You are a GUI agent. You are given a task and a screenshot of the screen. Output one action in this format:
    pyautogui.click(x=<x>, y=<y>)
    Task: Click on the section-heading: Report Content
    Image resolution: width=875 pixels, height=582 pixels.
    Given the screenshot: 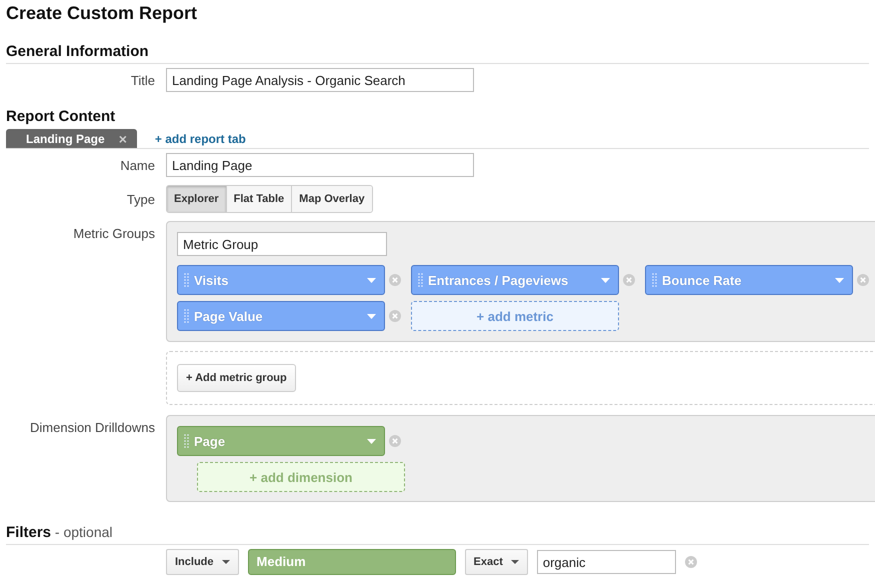 What is the action you would take?
    pyautogui.click(x=61, y=117)
    